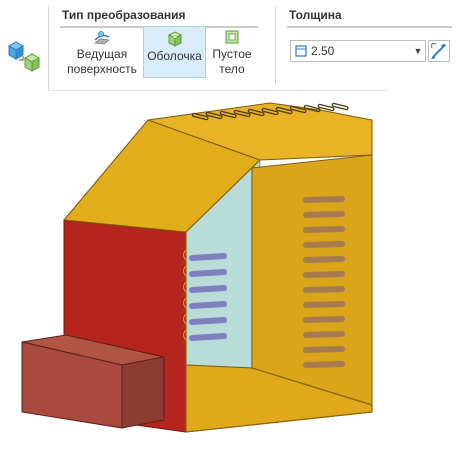  What do you see at coordinates (24, 56) in the screenshot?
I see `shell-feature-icon` at bounding box center [24, 56].